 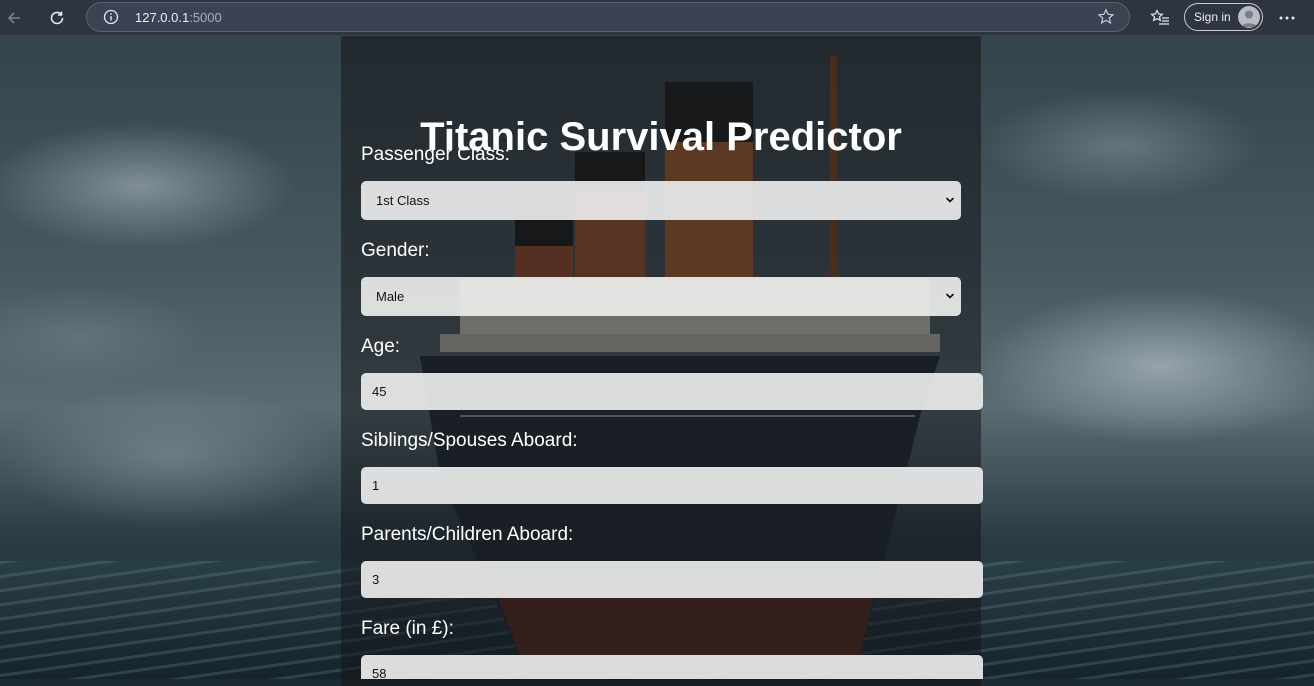 I want to click on url-host: 127.0.0.1, so click(x=162, y=17).